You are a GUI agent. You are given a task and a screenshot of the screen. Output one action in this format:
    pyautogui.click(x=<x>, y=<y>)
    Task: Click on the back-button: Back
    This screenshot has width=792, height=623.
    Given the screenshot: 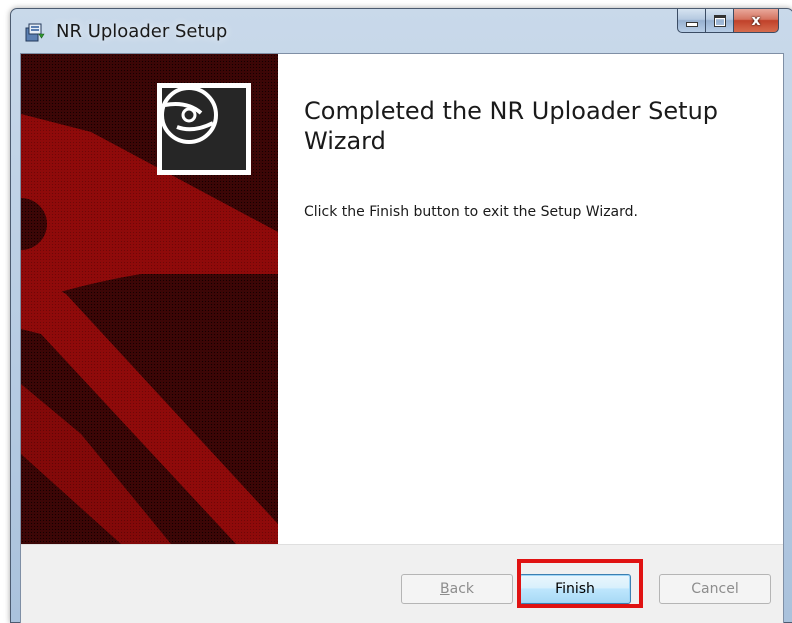 What is the action you would take?
    pyautogui.click(x=457, y=589)
    